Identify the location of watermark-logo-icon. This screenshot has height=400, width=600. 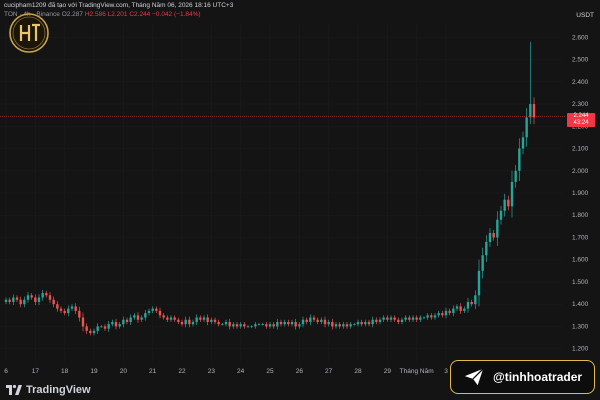
(29, 33).